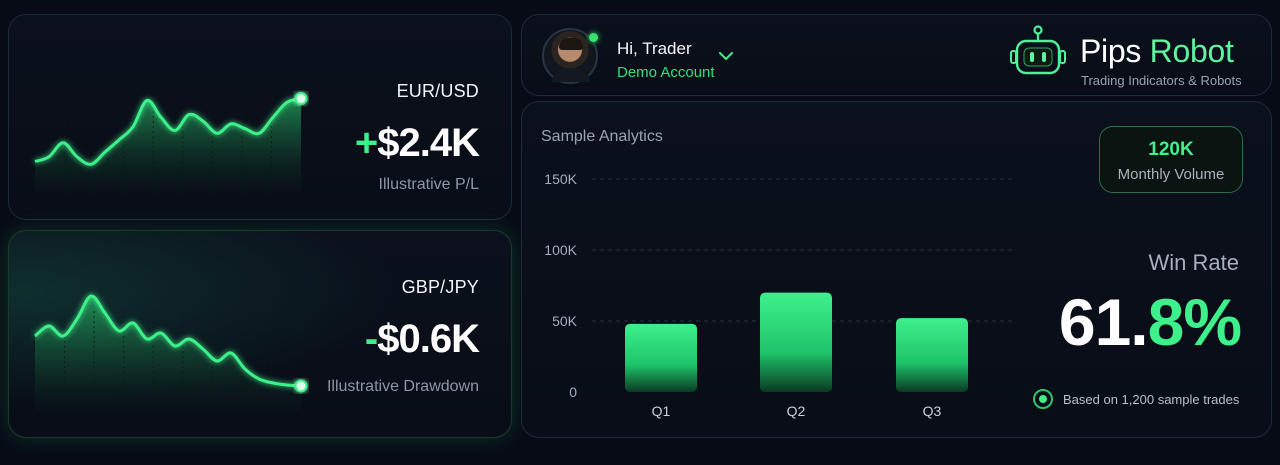 The height and width of the screenshot is (465, 1280). What do you see at coordinates (796, 342) in the screenshot?
I see `bar-q2` at bounding box center [796, 342].